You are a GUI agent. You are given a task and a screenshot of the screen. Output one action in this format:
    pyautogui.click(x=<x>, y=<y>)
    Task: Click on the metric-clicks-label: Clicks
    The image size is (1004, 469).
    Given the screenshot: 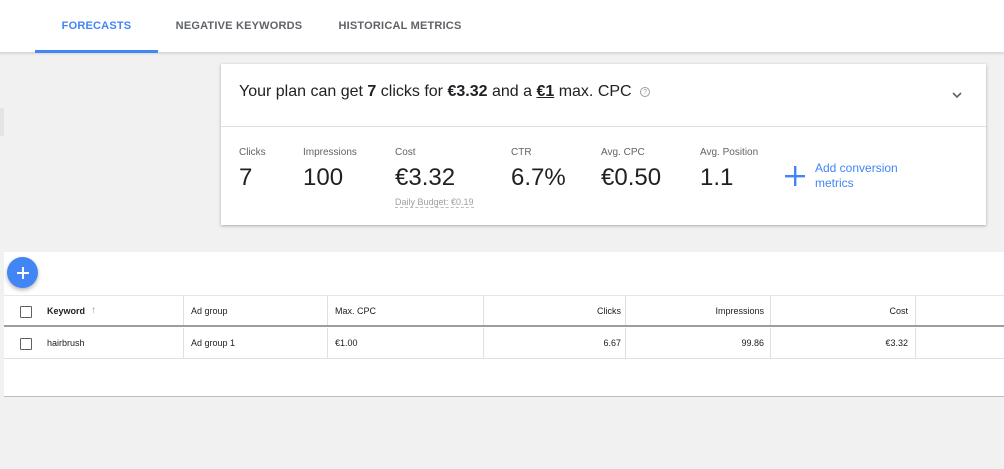 What is the action you would take?
    pyautogui.click(x=252, y=152)
    